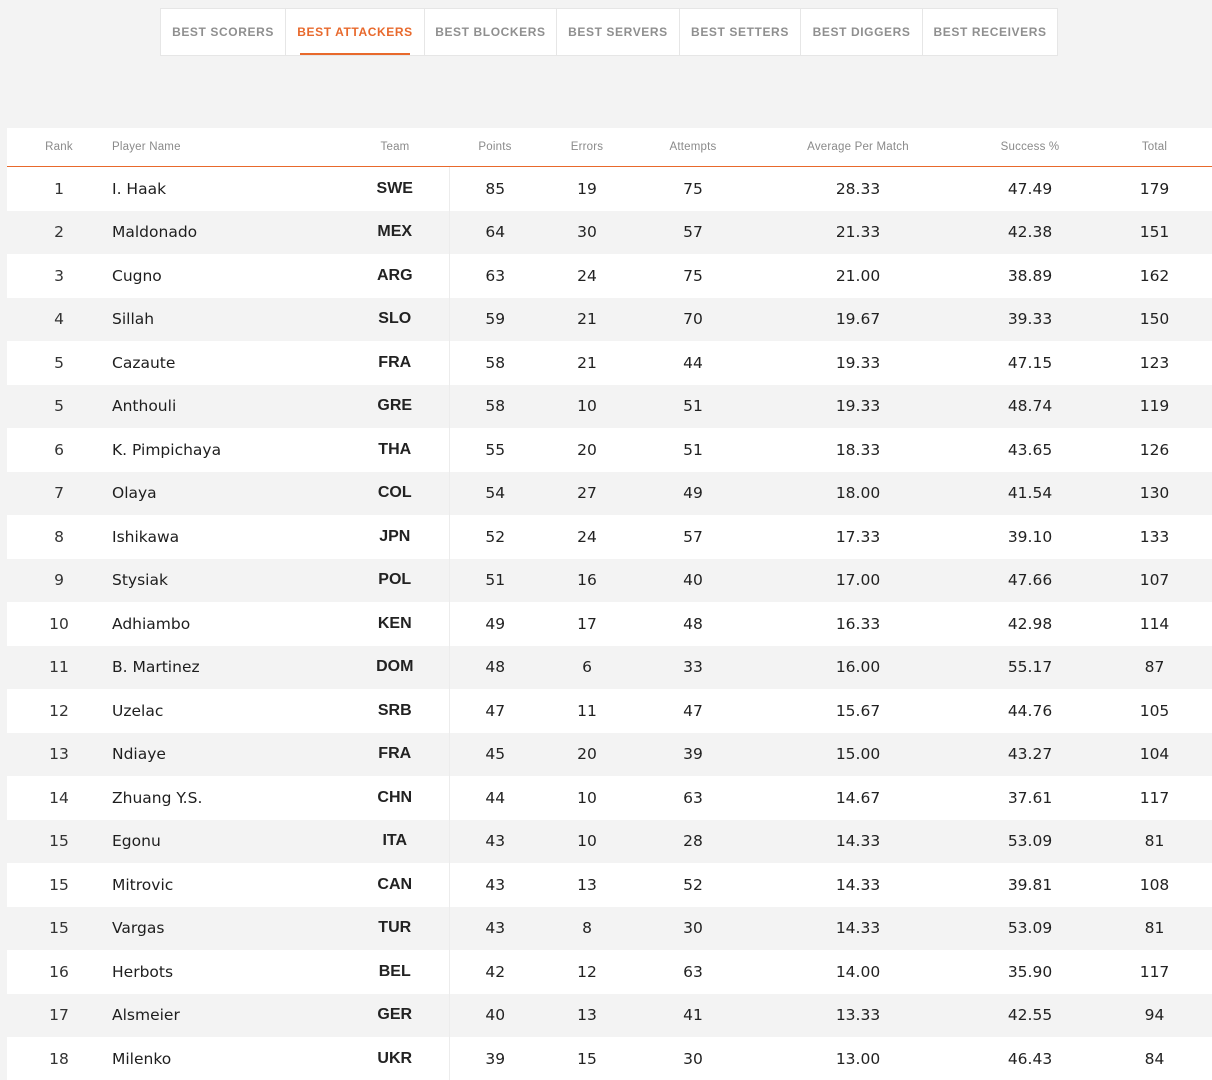 This screenshot has height=1080, width=1212. What do you see at coordinates (693, 147) in the screenshot?
I see `column-header-attempts: Attempts` at bounding box center [693, 147].